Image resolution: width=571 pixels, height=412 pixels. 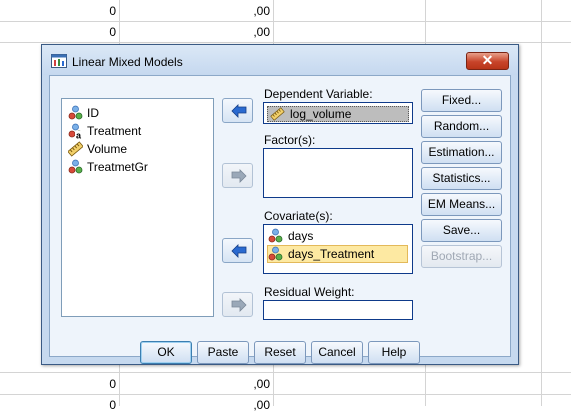 What do you see at coordinates (223, 352) in the screenshot?
I see `paste-button: Paste` at bounding box center [223, 352].